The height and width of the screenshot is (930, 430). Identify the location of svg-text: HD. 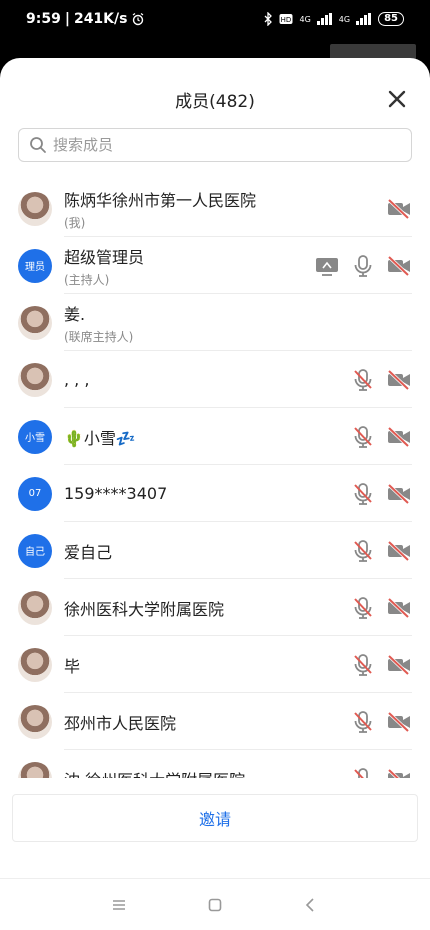
(286, 20).